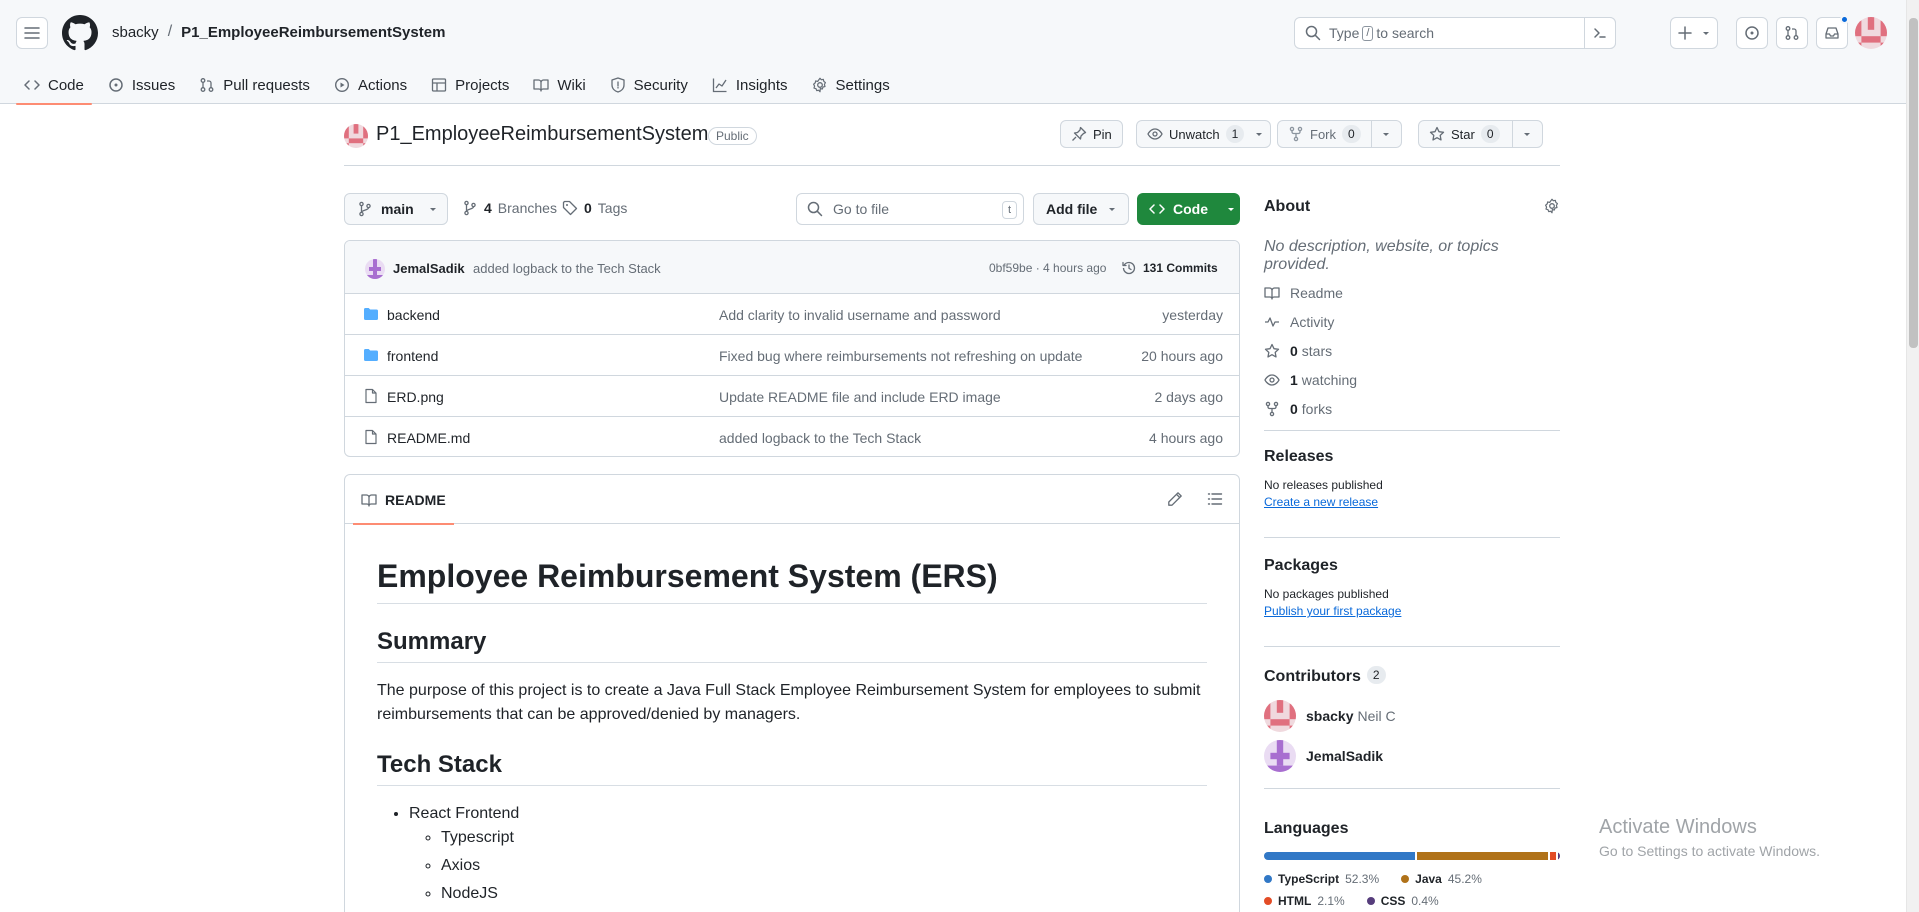 The width and height of the screenshot is (1919, 912). What do you see at coordinates (141, 85) in the screenshot?
I see `tab-issues: Issues` at bounding box center [141, 85].